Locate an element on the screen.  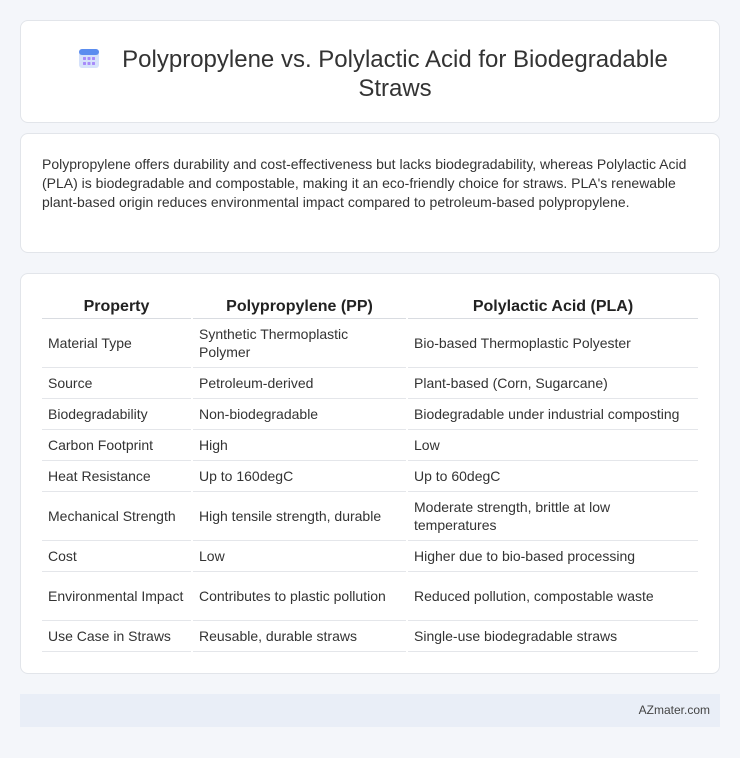
table-cell: Reusable, durable straws is located at coordinates (299, 636).